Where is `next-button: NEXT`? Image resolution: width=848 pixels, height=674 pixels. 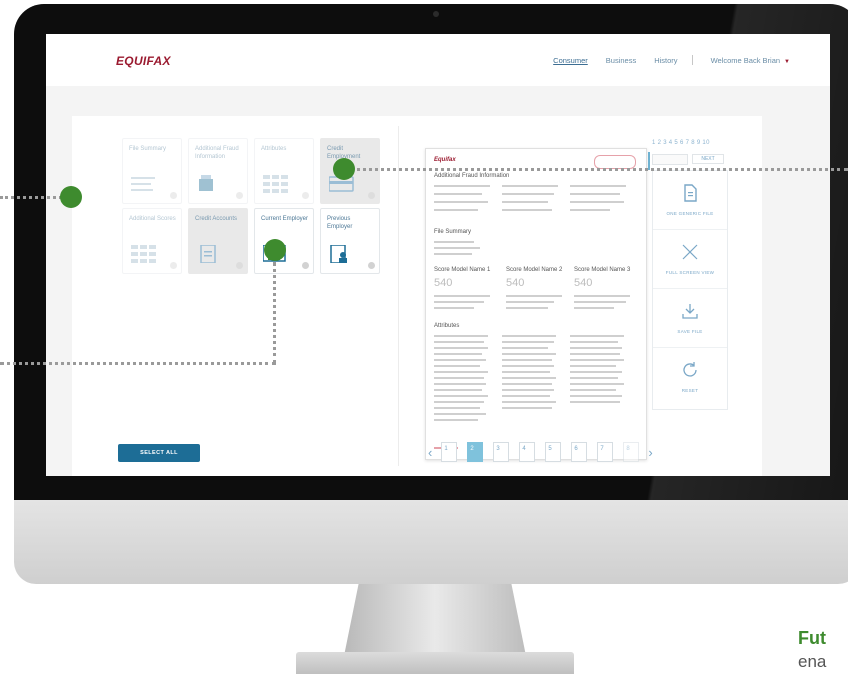
next-button: NEXT is located at coordinates (708, 159).